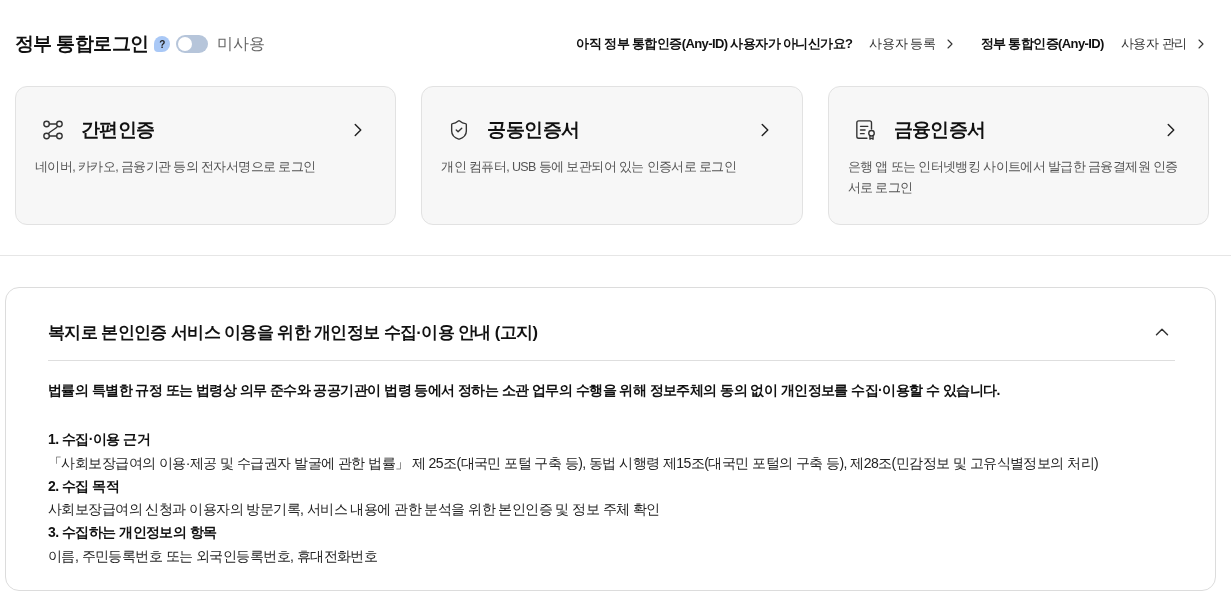 Image resolution: width=1231 pixels, height=608 pixels. I want to click on section-text: 「사회보장급여의 이용·제공 및 수급권자 발굴에 관한 법률」 제 25조(대국민 포털 구축 등), 동법 시행령 제15조(대국민 포털의 구축 등), 제28조(민감정보 및 고유식별정보의 처리), so click(574, 463).